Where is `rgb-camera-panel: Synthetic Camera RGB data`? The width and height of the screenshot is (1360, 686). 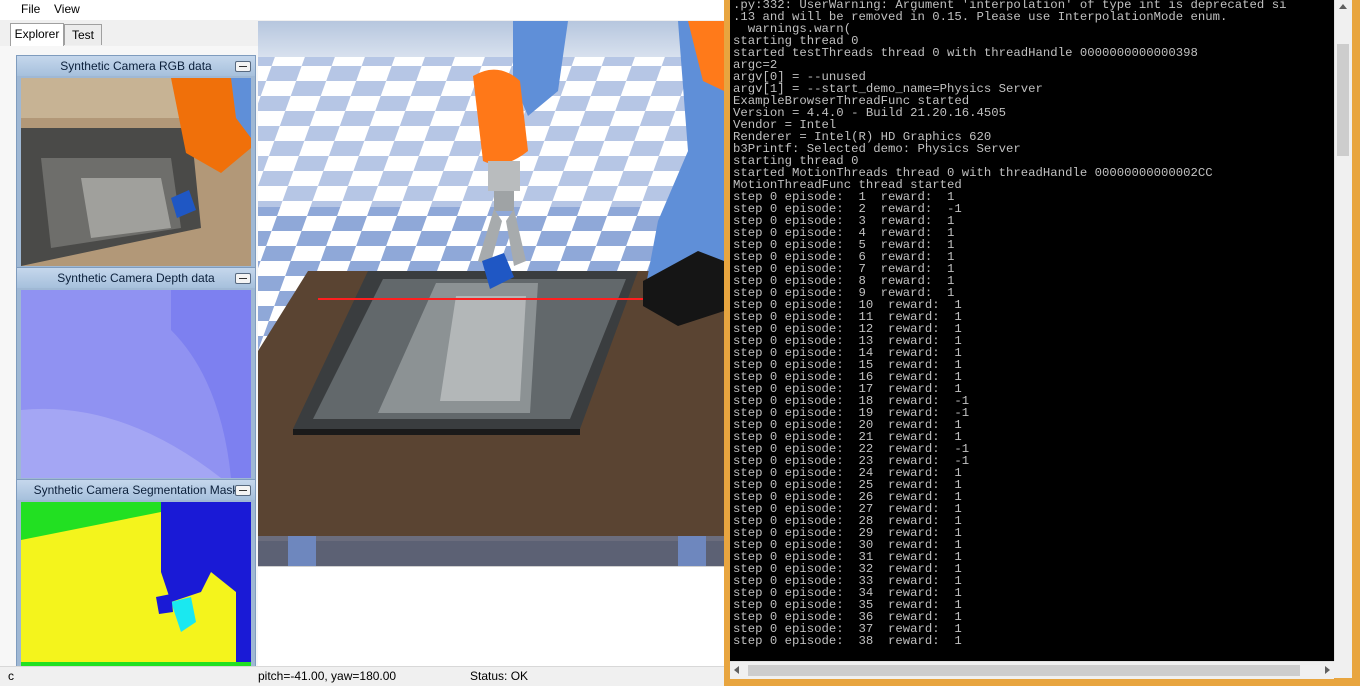
rgb-camera-panel: Synthetic Camera RGB data is located at coordinates (136, 162).